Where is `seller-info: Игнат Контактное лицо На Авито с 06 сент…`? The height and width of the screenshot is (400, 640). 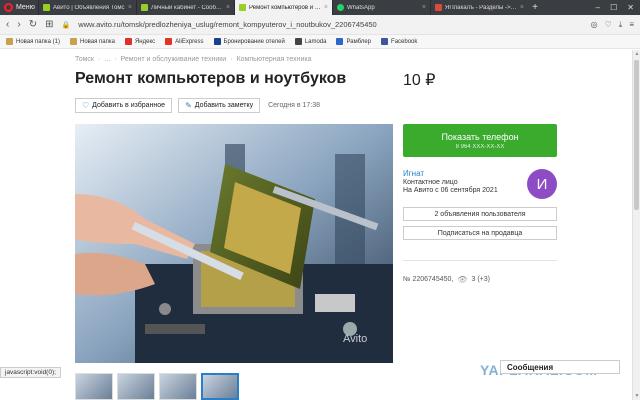
seller-info: Игнат Контактное лицо На Авито с 06 сент… is located at coordinates (480, 187).